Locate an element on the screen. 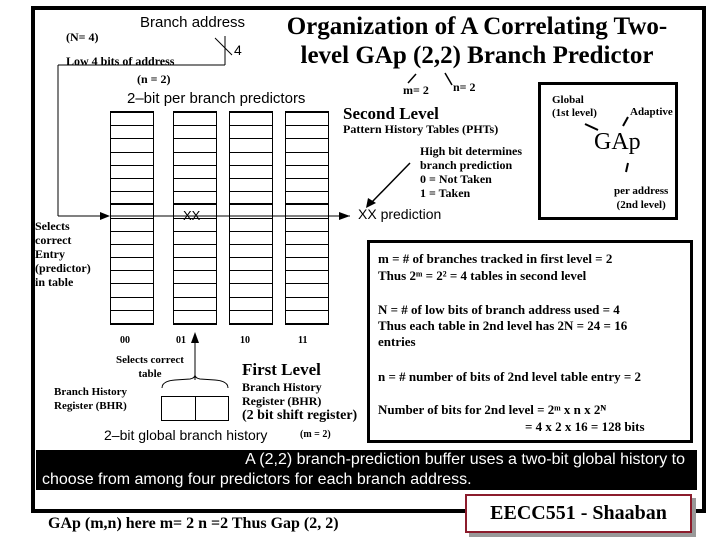 Image resolution: width=720 pixels, height=540 pixels. global-label: Global (1st level) is located at coordinates (574, 107).